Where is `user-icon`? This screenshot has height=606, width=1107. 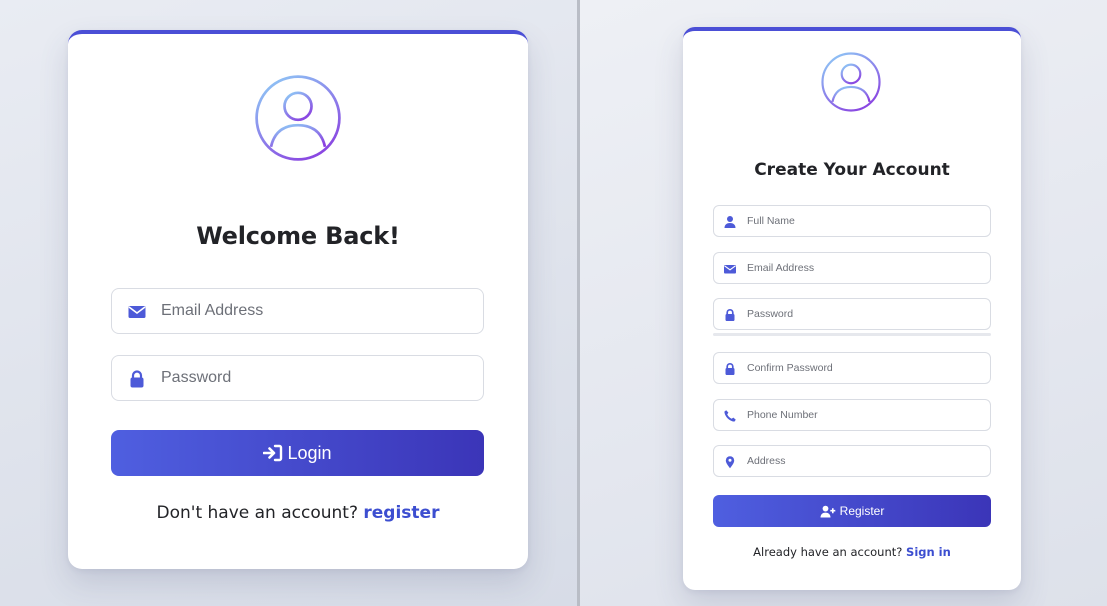 user-icon is located at coordinates (730, 222).